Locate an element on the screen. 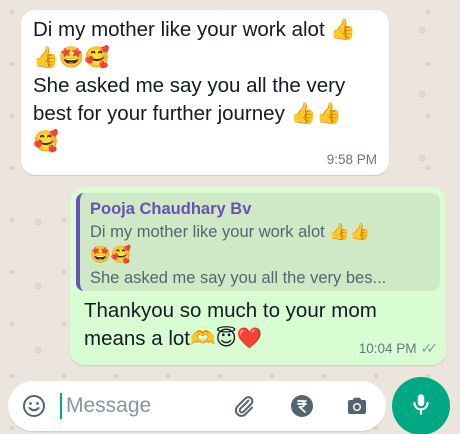 This screenshot has width=460, height=434. message-text-line: best for your further journey 👍👍 is located at coordinates (187, 113).